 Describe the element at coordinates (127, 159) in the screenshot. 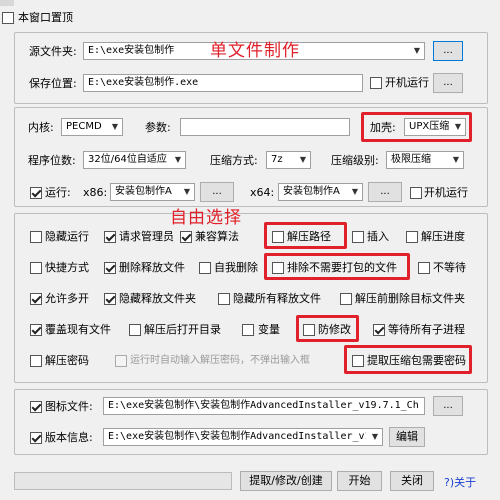

I see `bits-value: 32位/64位自适应` at that location.